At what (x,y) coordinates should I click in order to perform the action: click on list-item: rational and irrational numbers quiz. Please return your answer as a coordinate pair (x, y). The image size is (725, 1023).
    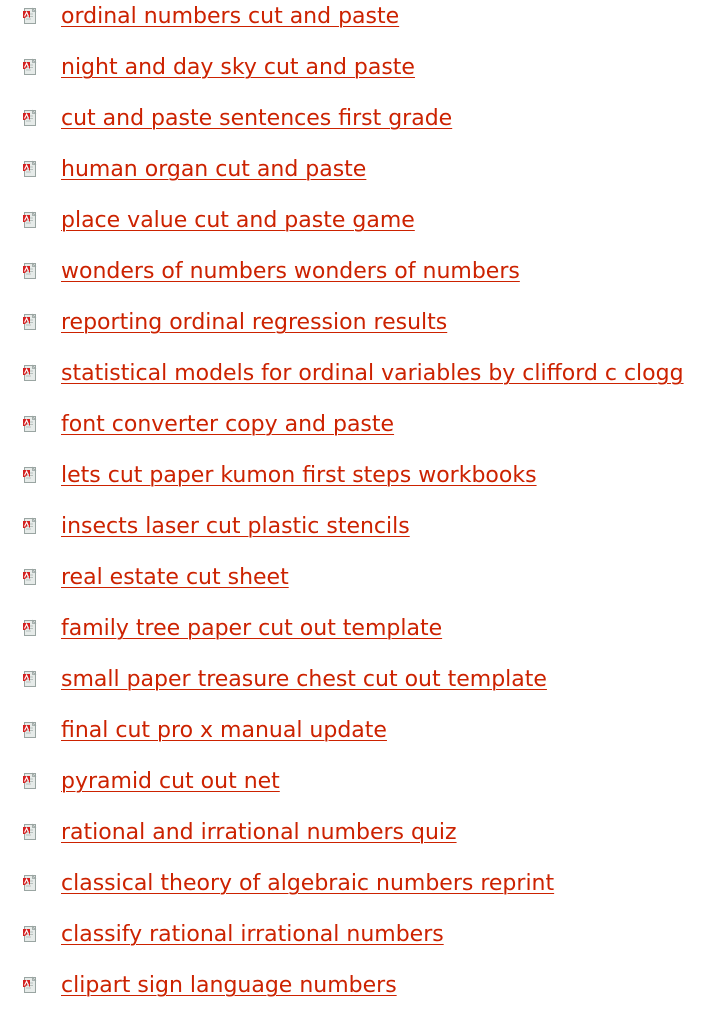
    Looking at the image, I should click on (362, 841).